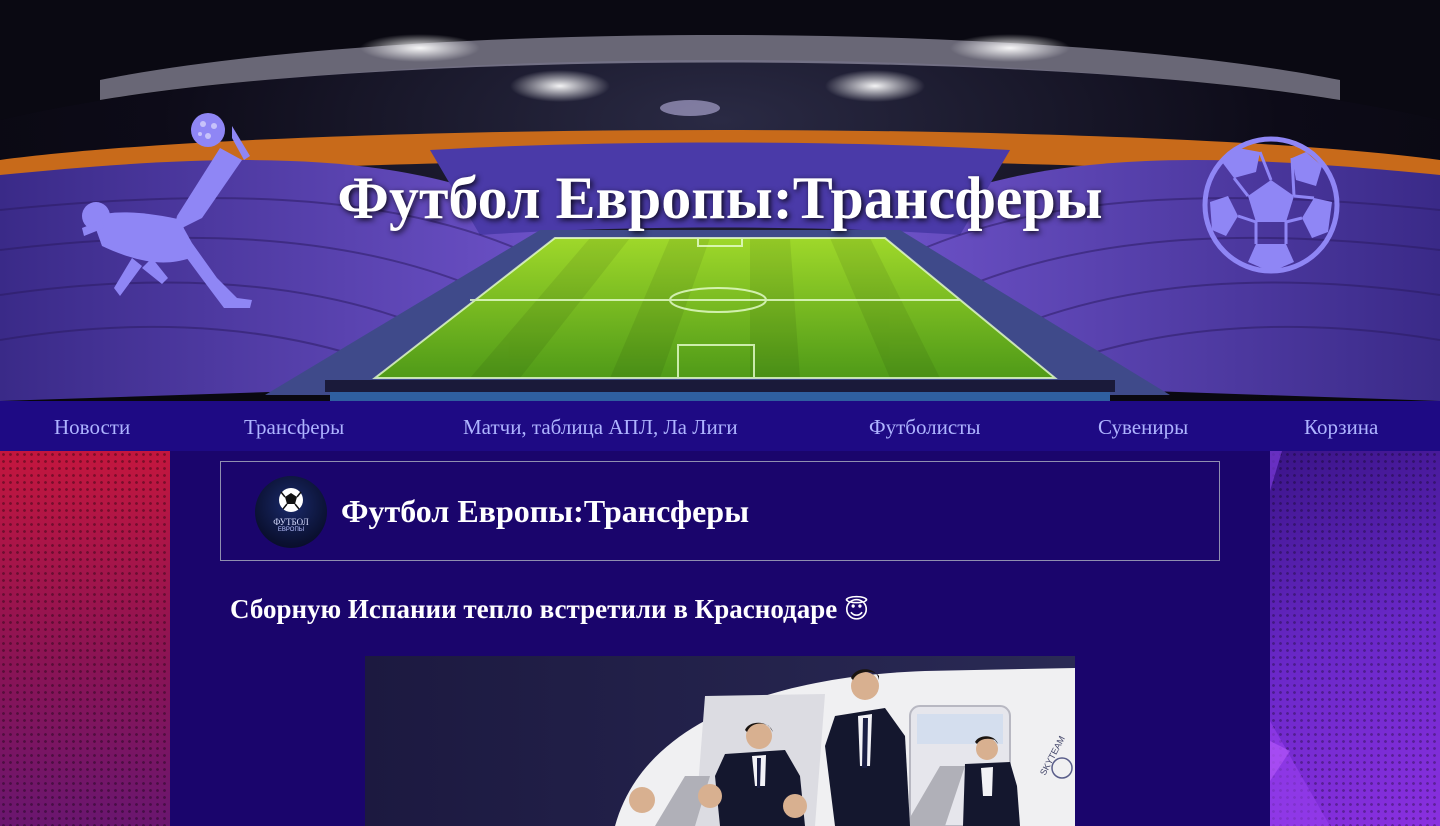  Describe the element at coordinates (925, 426) in the screenshot. I see `nav-item-players: Футболисты` at that location.